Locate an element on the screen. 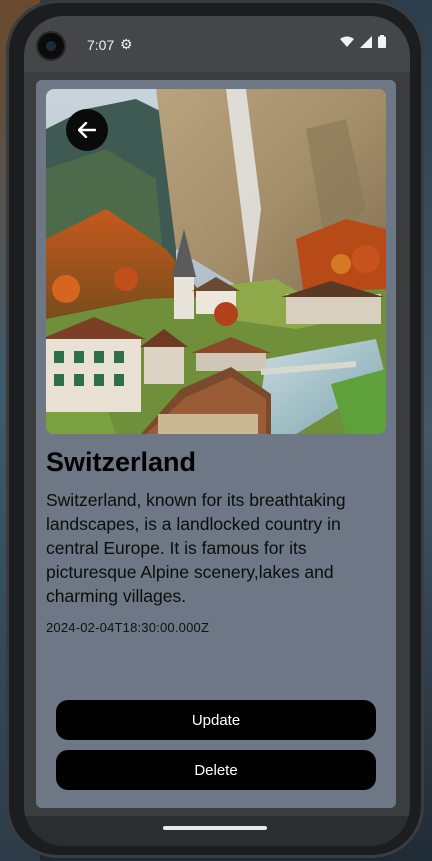 This screenshot has width=432, height=861. gear-icon: ⚙ is located at coordinates (126, 44).